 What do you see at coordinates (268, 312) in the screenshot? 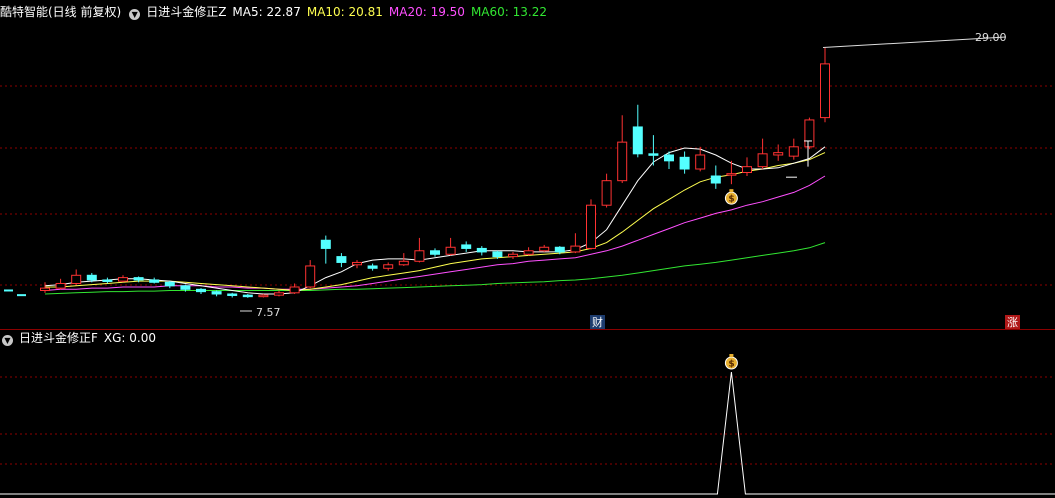
I see `low-price-label: 7.57` at bounding box center [268, 312].